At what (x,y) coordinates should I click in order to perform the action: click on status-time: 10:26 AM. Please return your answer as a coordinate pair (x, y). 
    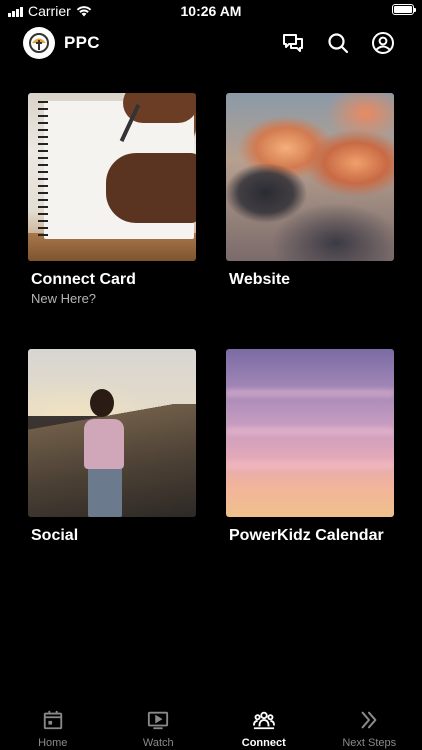
    Looking at the image, I should click on (211, 11).